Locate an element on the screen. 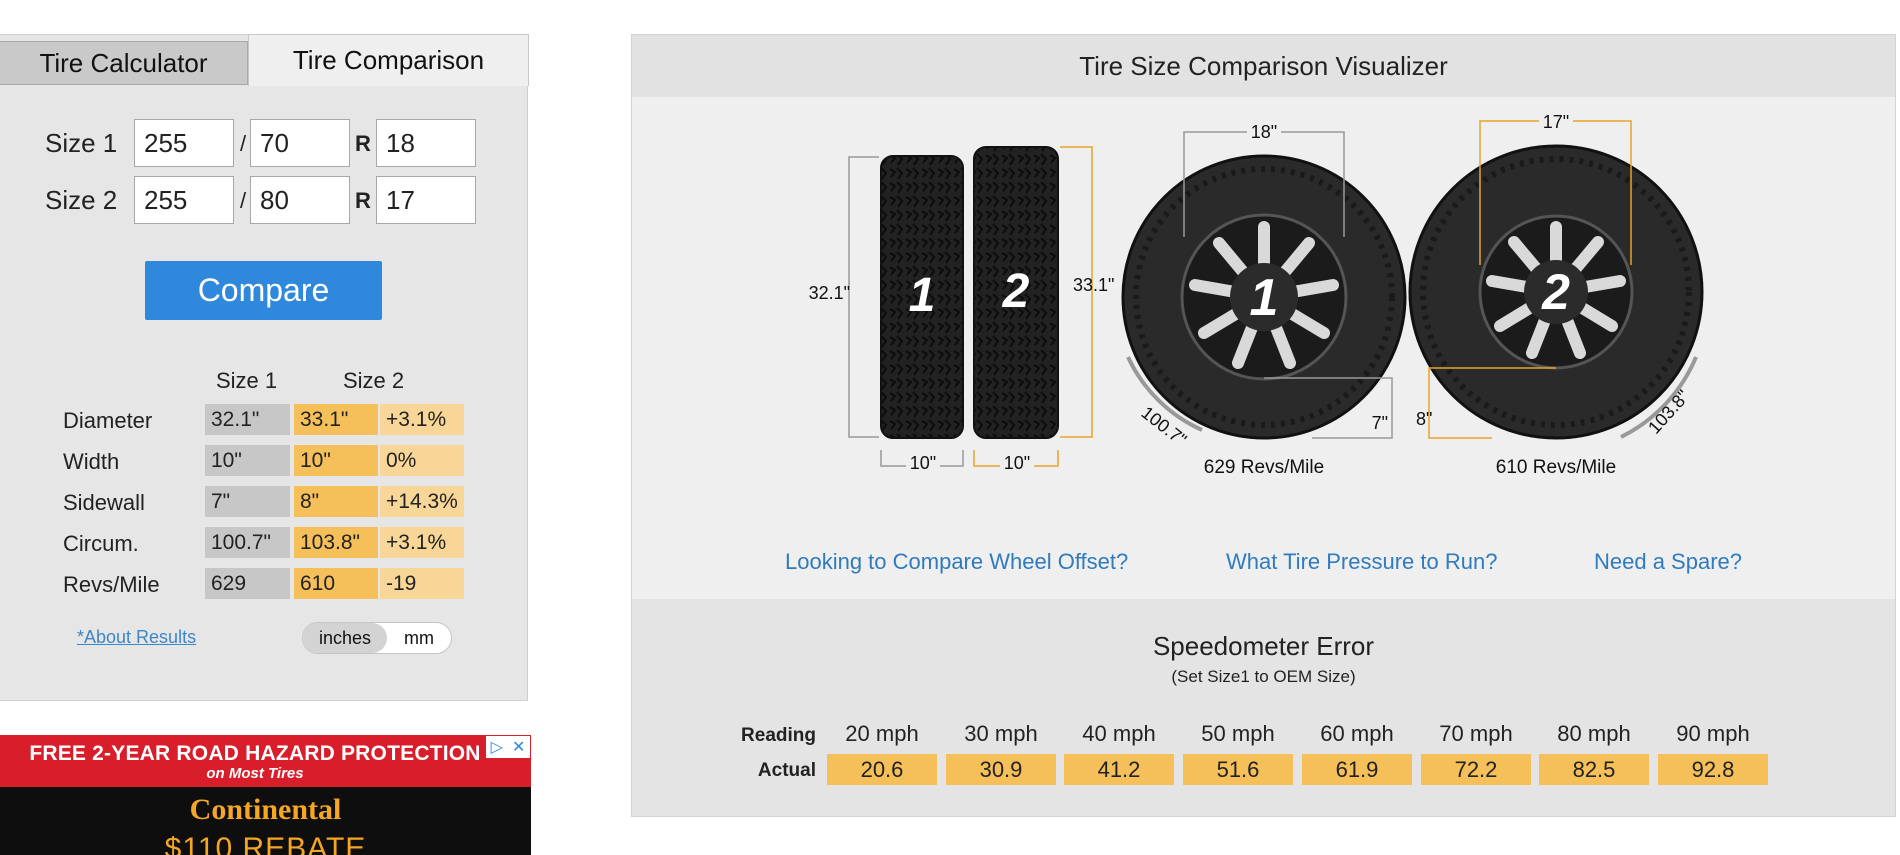  actual-speed-cell: 72.2 is located at coordinates (1476, 769).